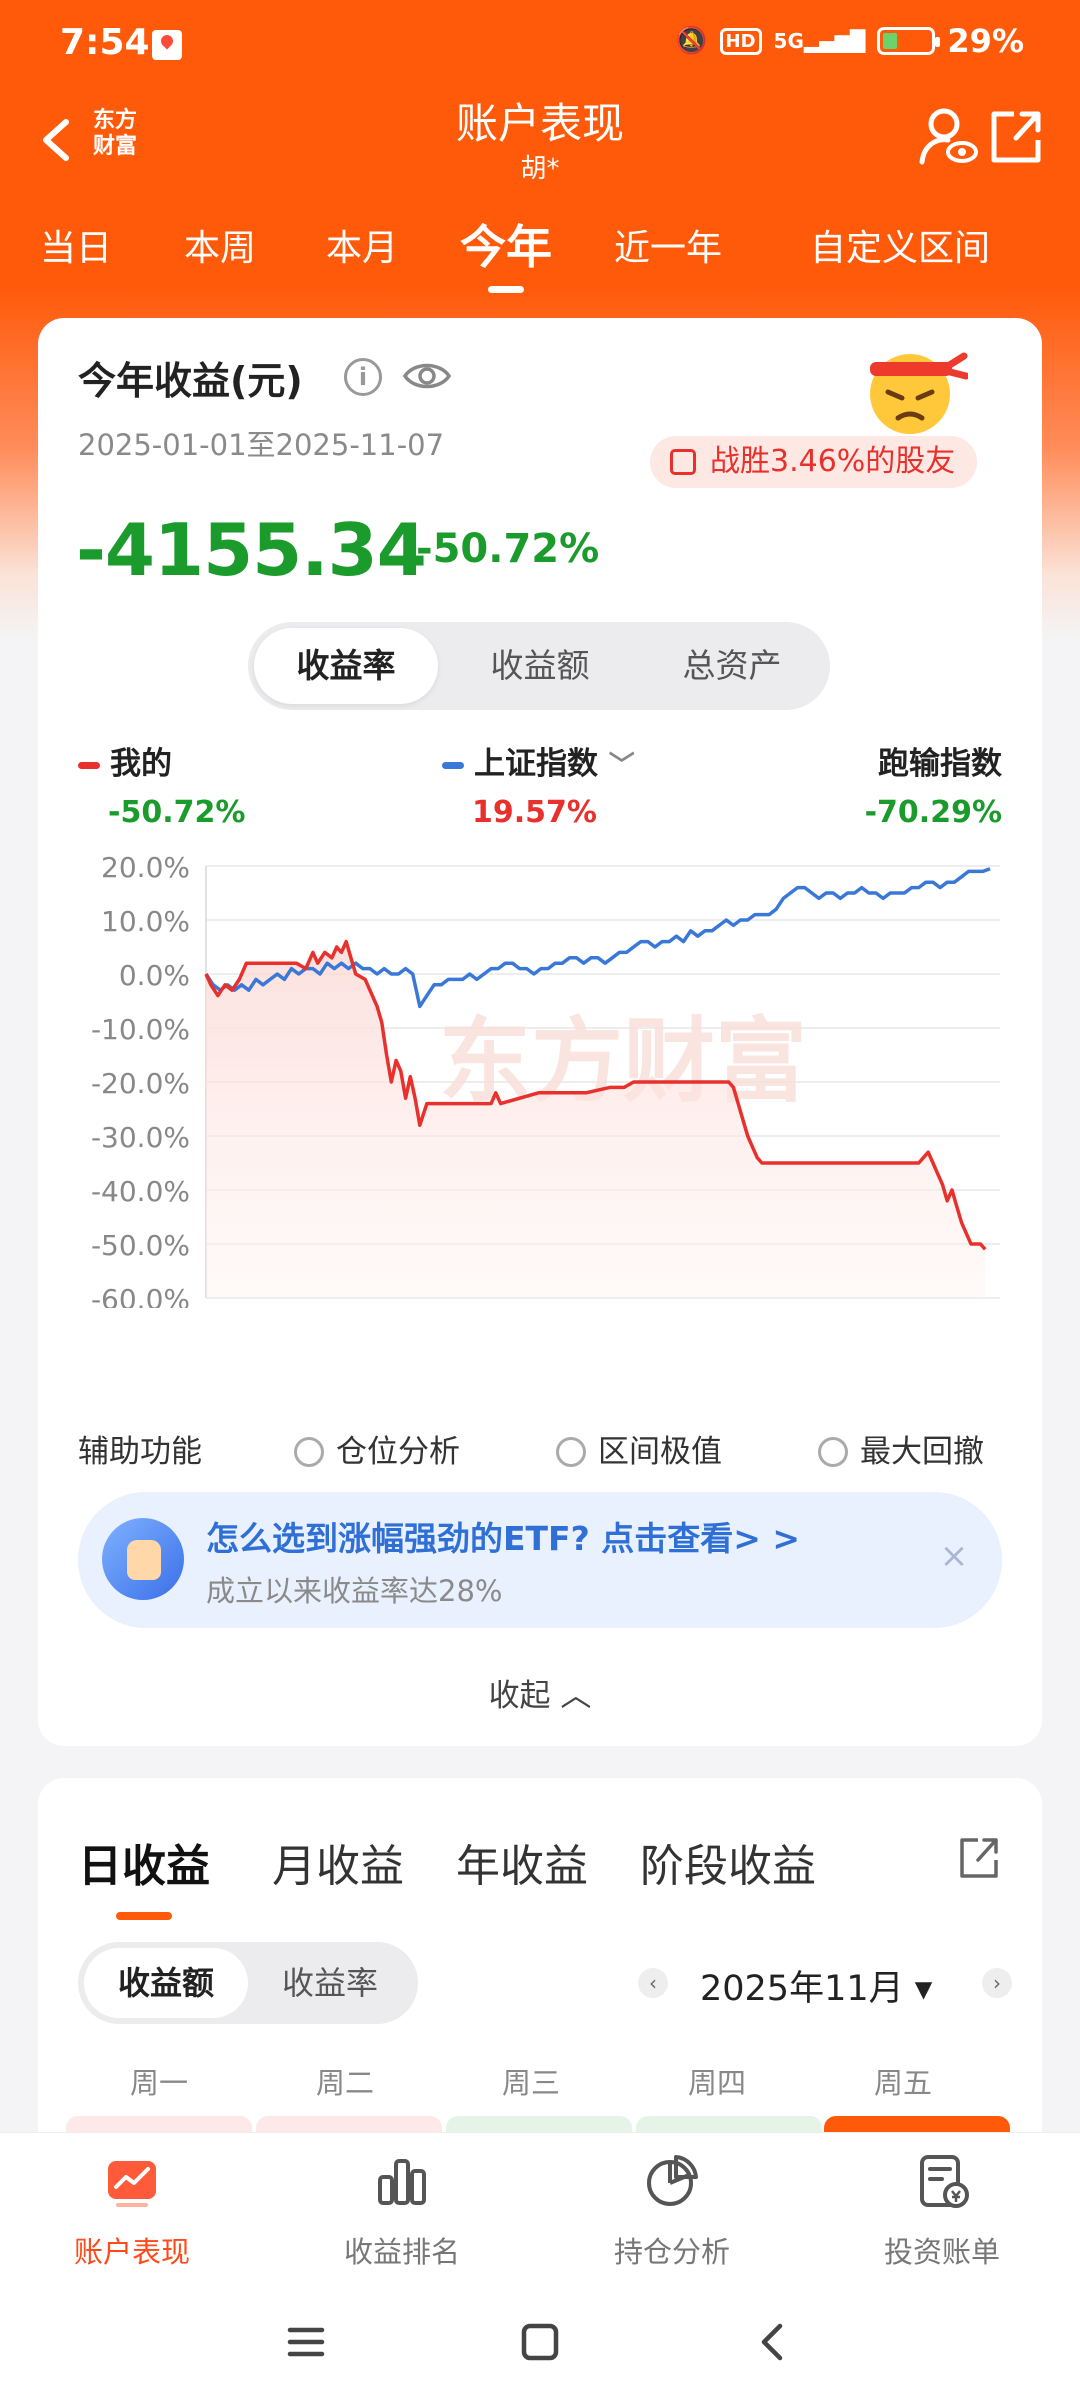 This screenshot has width=1080, height=2400. I want to click on weekday-mon: 周一, so click(158, 2083).